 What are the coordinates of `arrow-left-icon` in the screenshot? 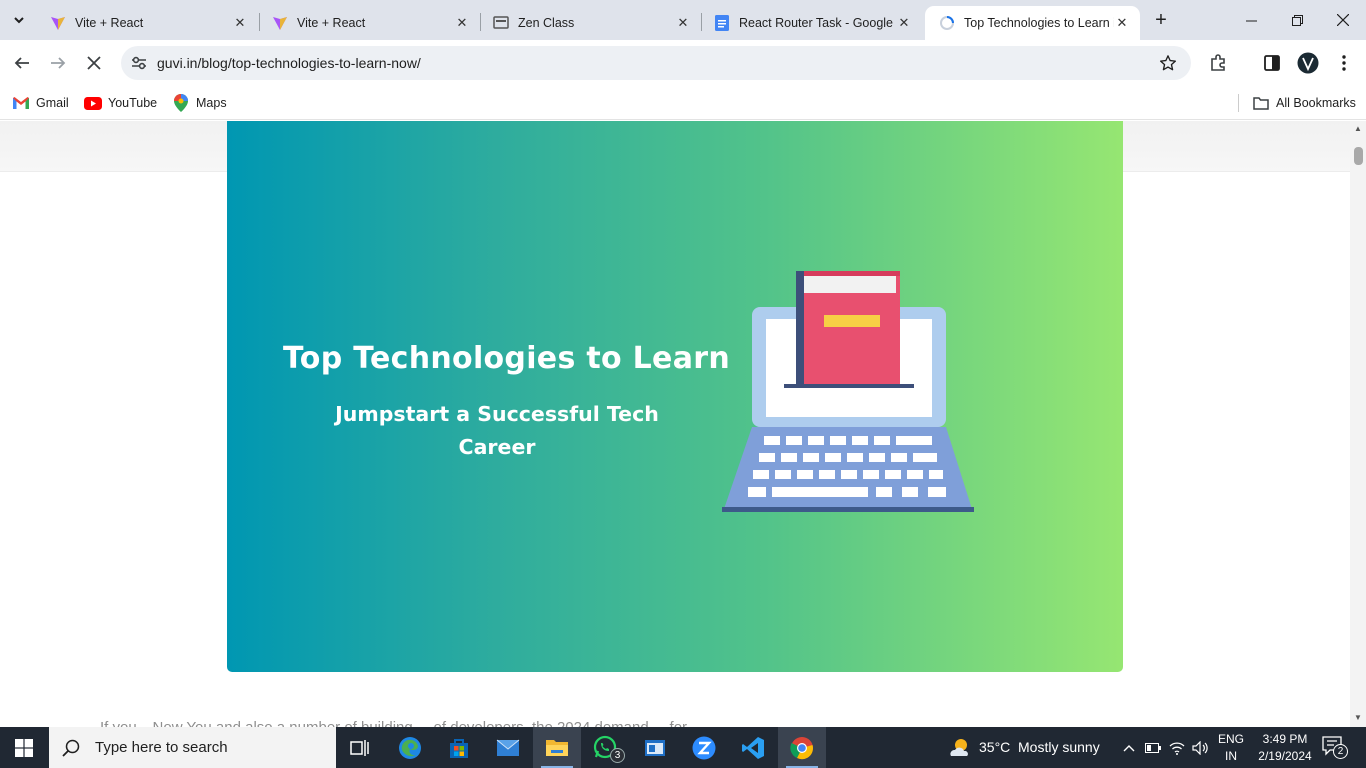 It's located at (21, 63).